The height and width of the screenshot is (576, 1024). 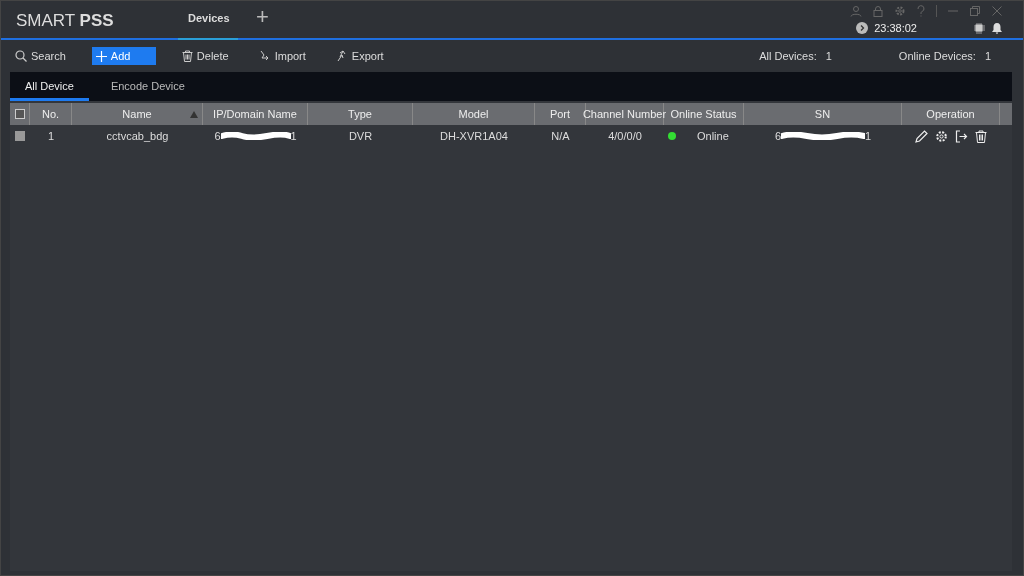 I want to click on clock-icon, so click(x=862, y=28).